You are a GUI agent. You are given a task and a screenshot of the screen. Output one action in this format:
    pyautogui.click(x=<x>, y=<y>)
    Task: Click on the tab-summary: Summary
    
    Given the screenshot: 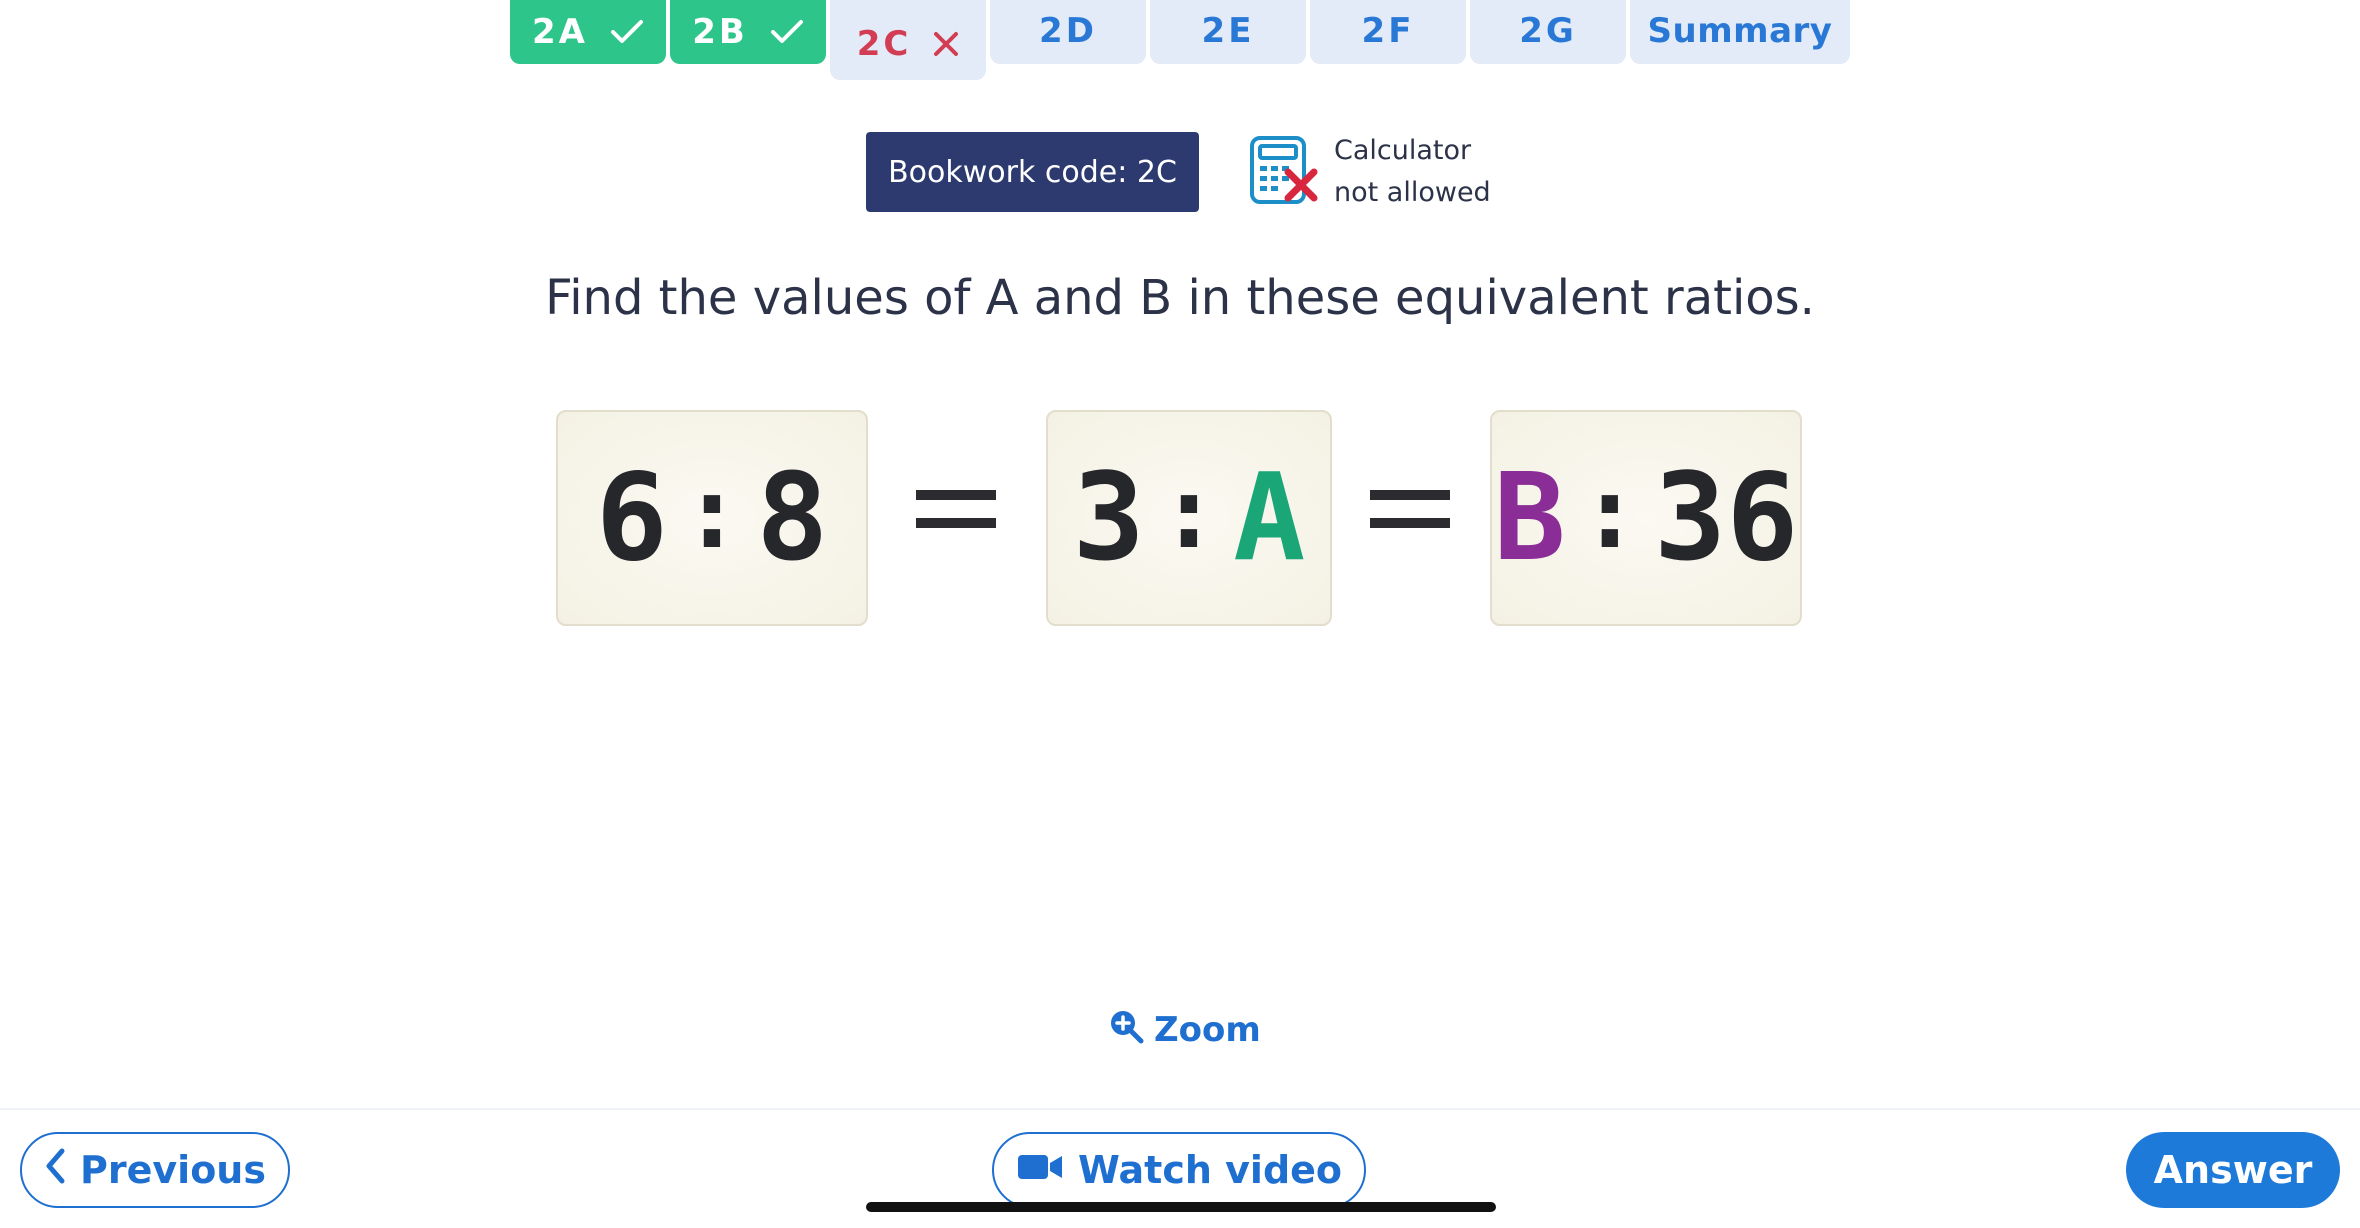 What is the action you would take?
    pyautogui.click(x=1740, y=32)
    